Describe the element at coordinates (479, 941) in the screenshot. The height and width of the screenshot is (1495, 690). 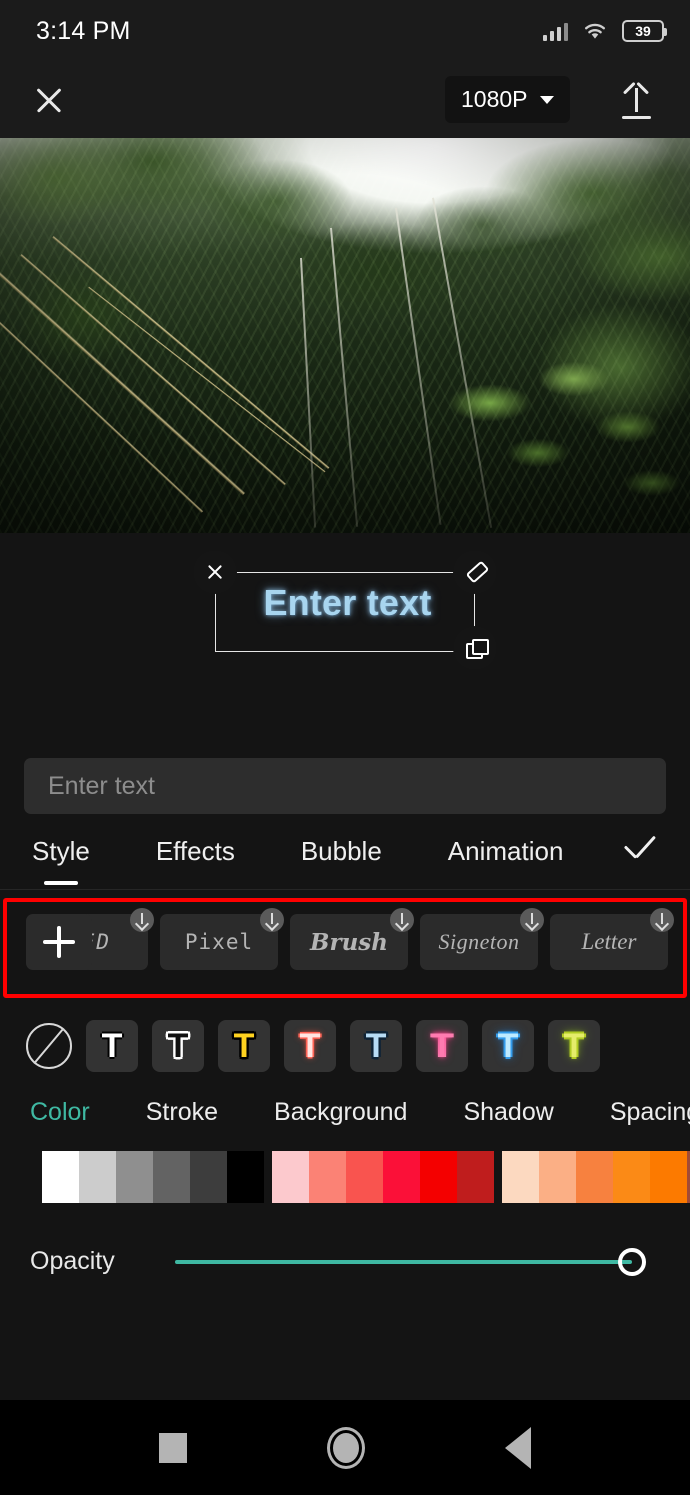
I see `font-label: Signeton` at that location.